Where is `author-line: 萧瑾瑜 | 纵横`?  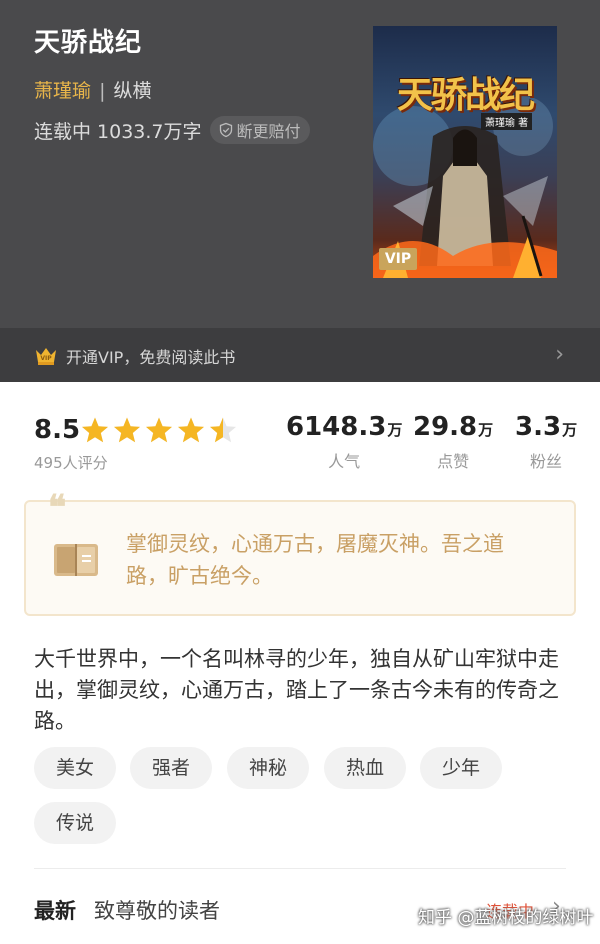 author-line: 萧瑾瑜 | 纵横 is located at coordinates (93, 89).